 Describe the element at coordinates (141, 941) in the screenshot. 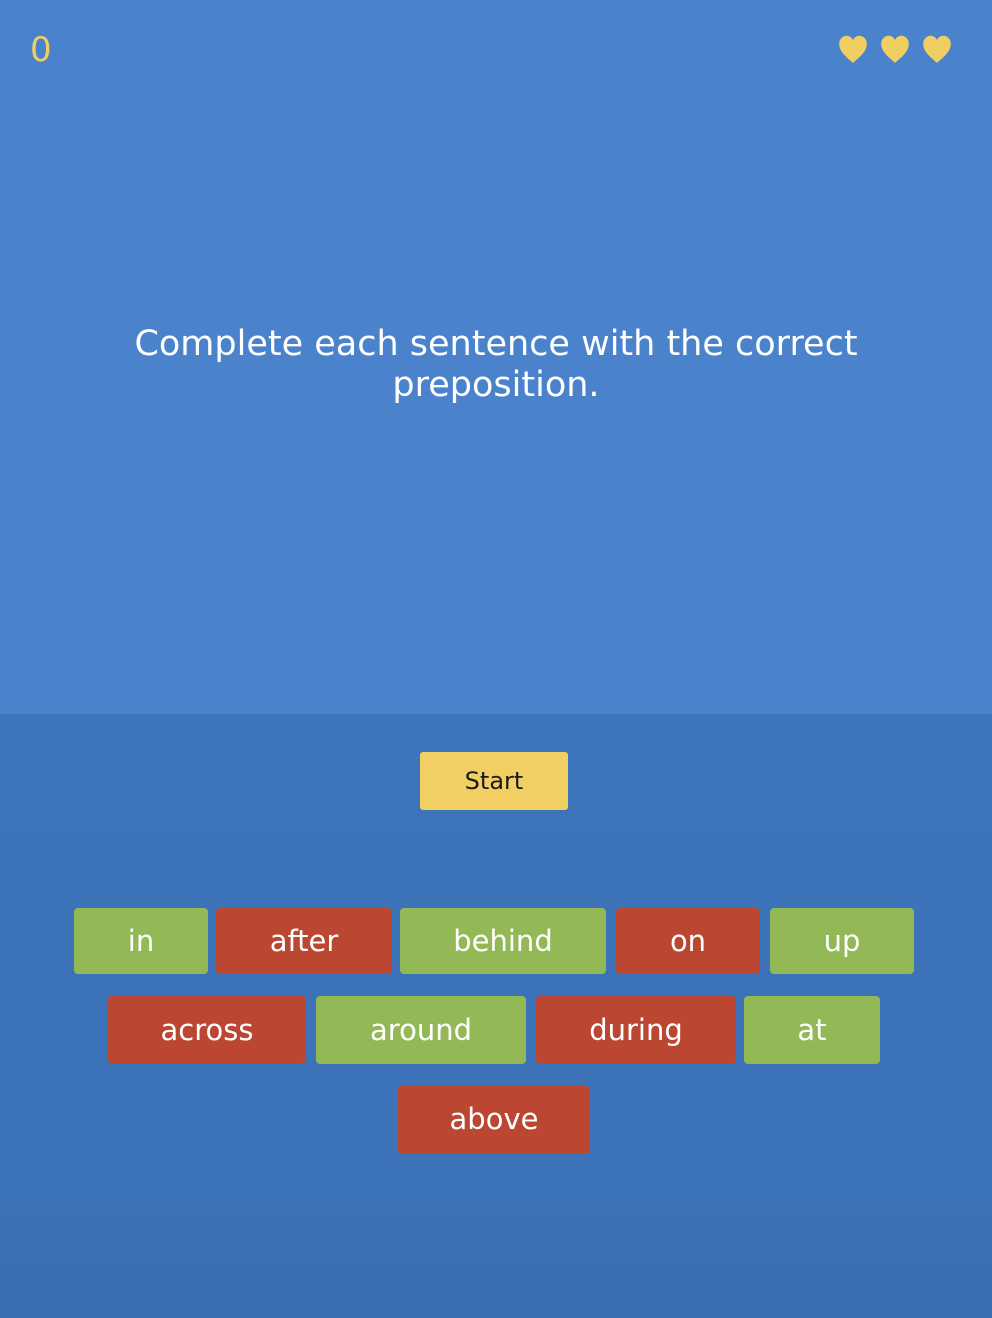

I see `word-tile-in: in` at that location.